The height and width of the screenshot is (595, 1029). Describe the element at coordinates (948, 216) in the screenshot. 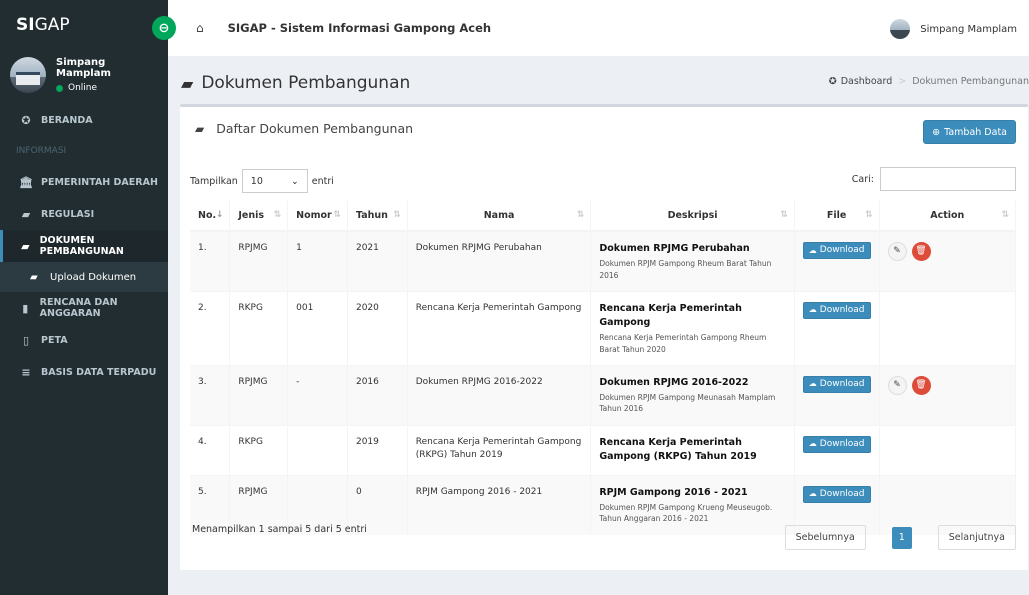

I see `col-action: Action ⇅` at that location.